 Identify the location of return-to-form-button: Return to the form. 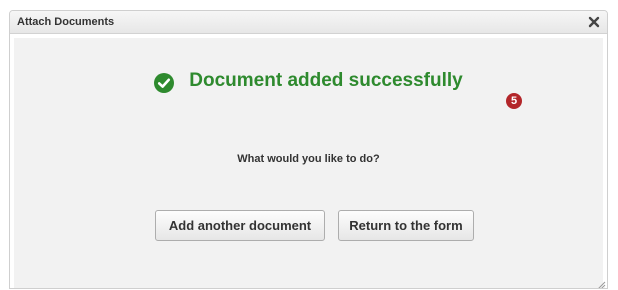
(406, 225).